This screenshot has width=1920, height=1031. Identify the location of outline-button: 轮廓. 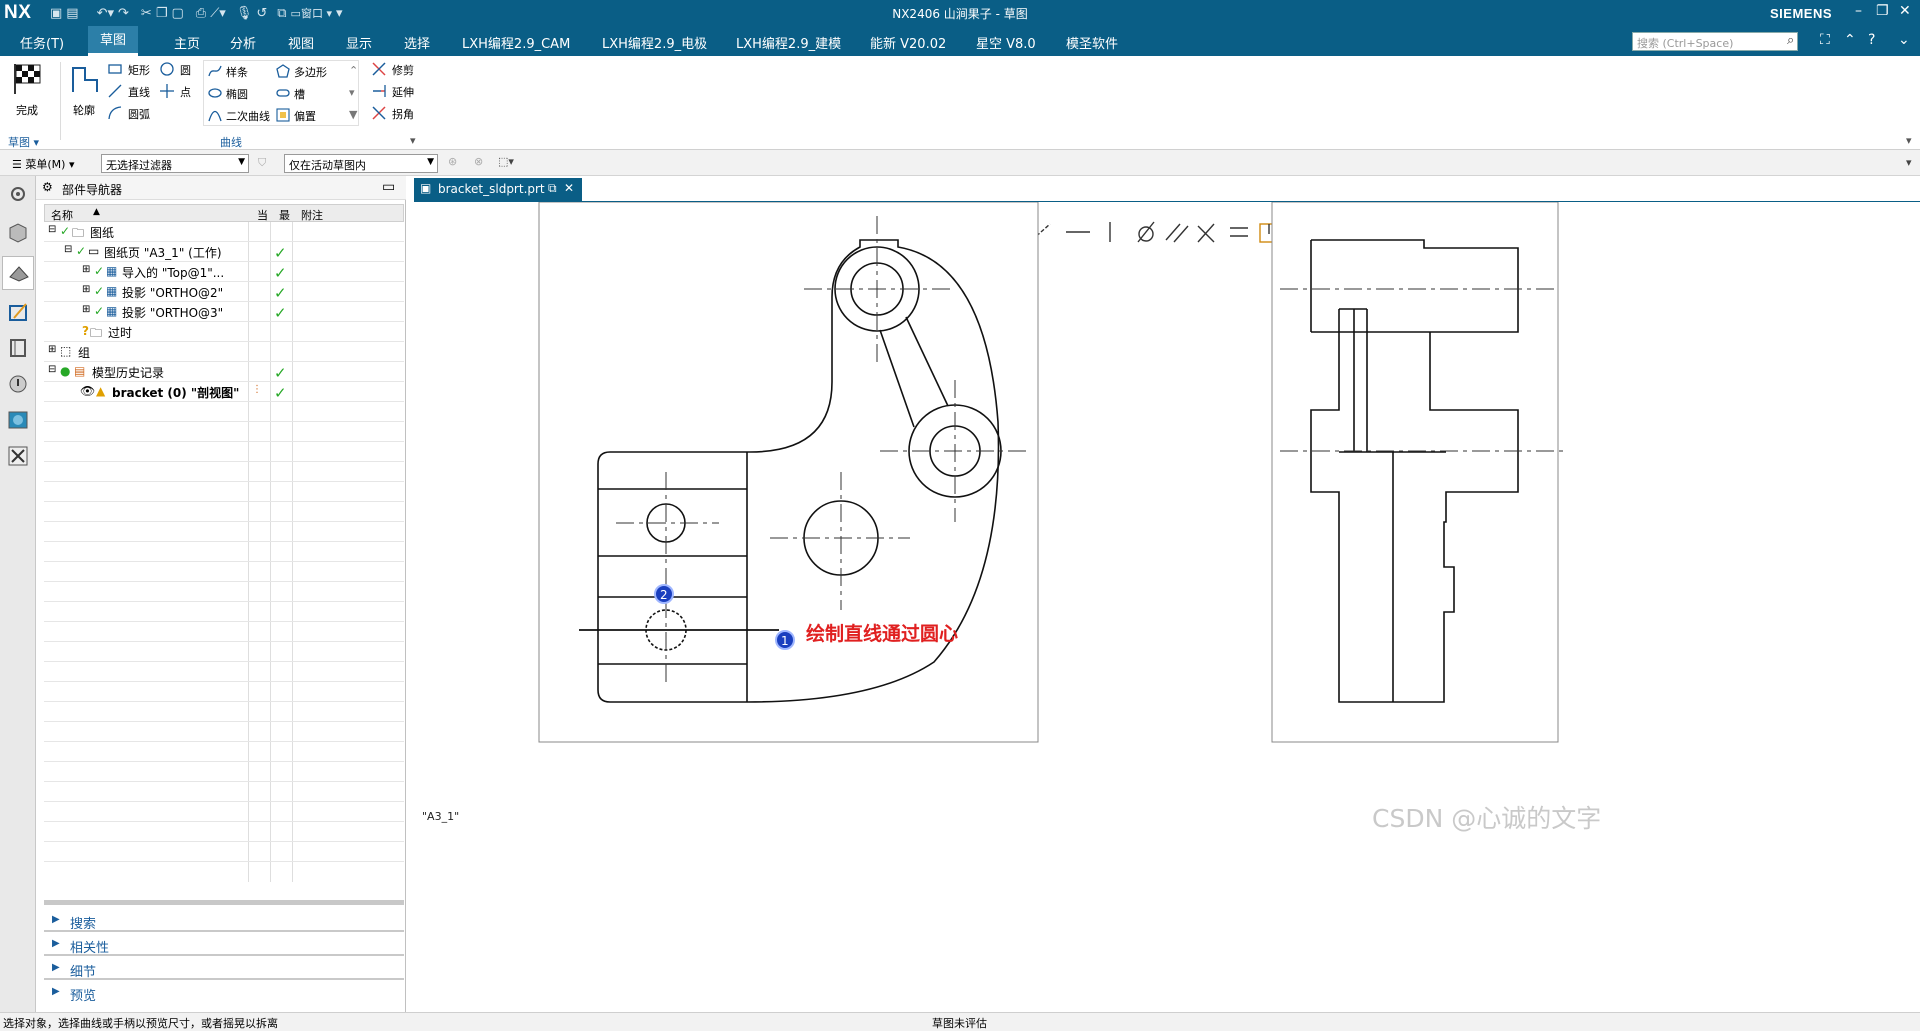
(85, 92).